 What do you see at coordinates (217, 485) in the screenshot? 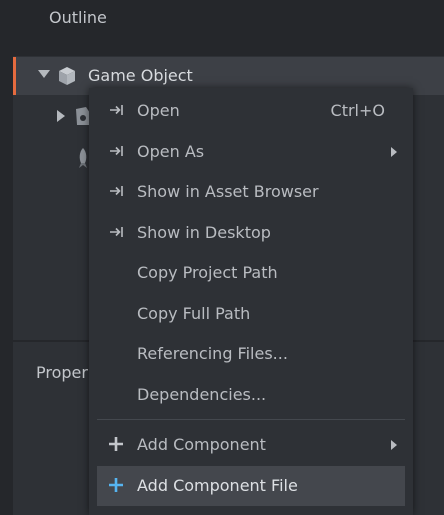
I see `menu-item-label: Add Component File` at bounding box center [217, 485].